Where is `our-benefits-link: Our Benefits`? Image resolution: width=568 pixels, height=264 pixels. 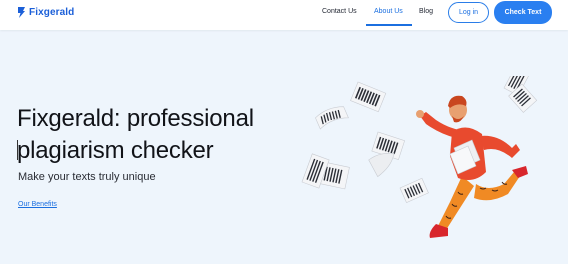 our-benefits-link: Our Benefits is located at coordinates (37, 204).